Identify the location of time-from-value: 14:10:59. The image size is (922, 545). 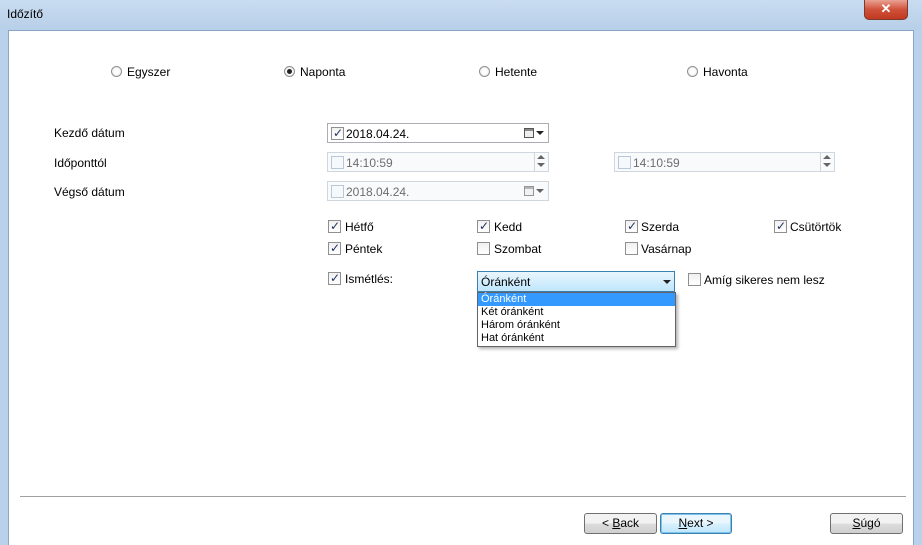
(369, 163).